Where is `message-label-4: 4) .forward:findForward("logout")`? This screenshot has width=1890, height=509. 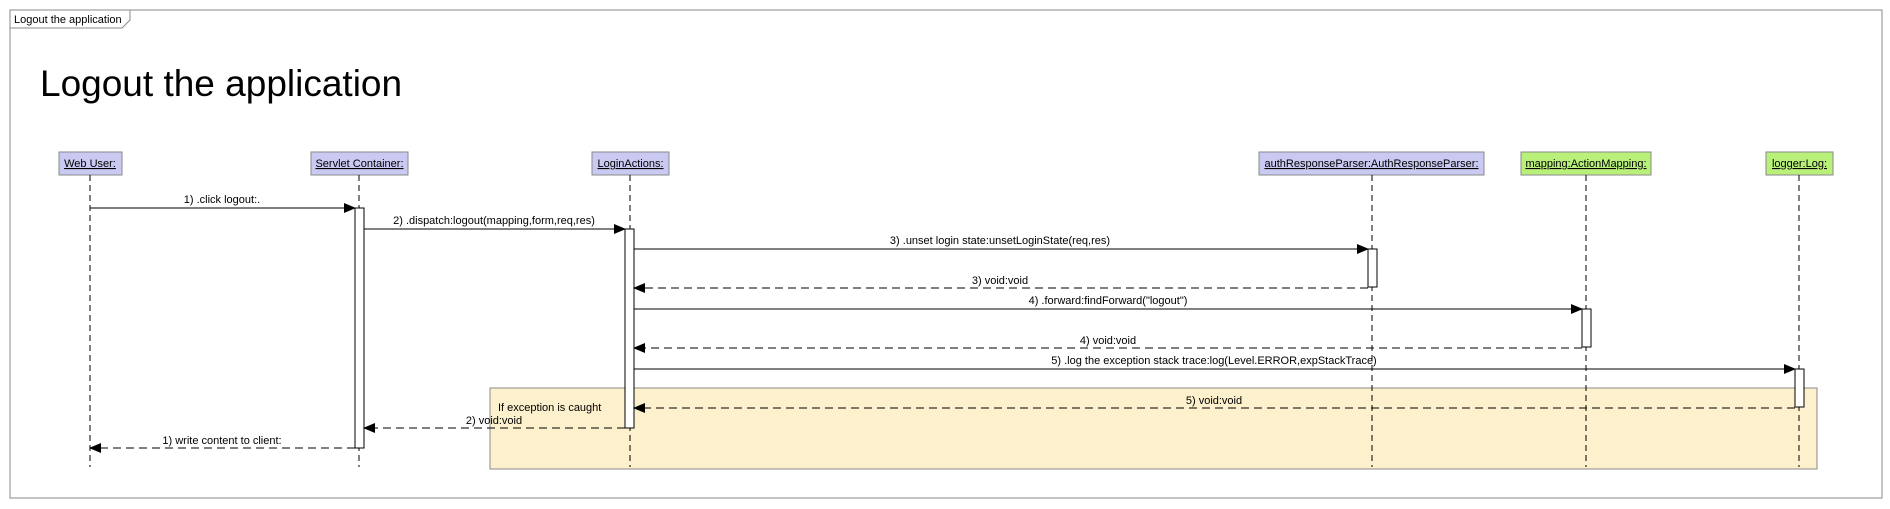 message-label-4: 4) .forward:findForward("logout") is located at coordinates (1108, 301).